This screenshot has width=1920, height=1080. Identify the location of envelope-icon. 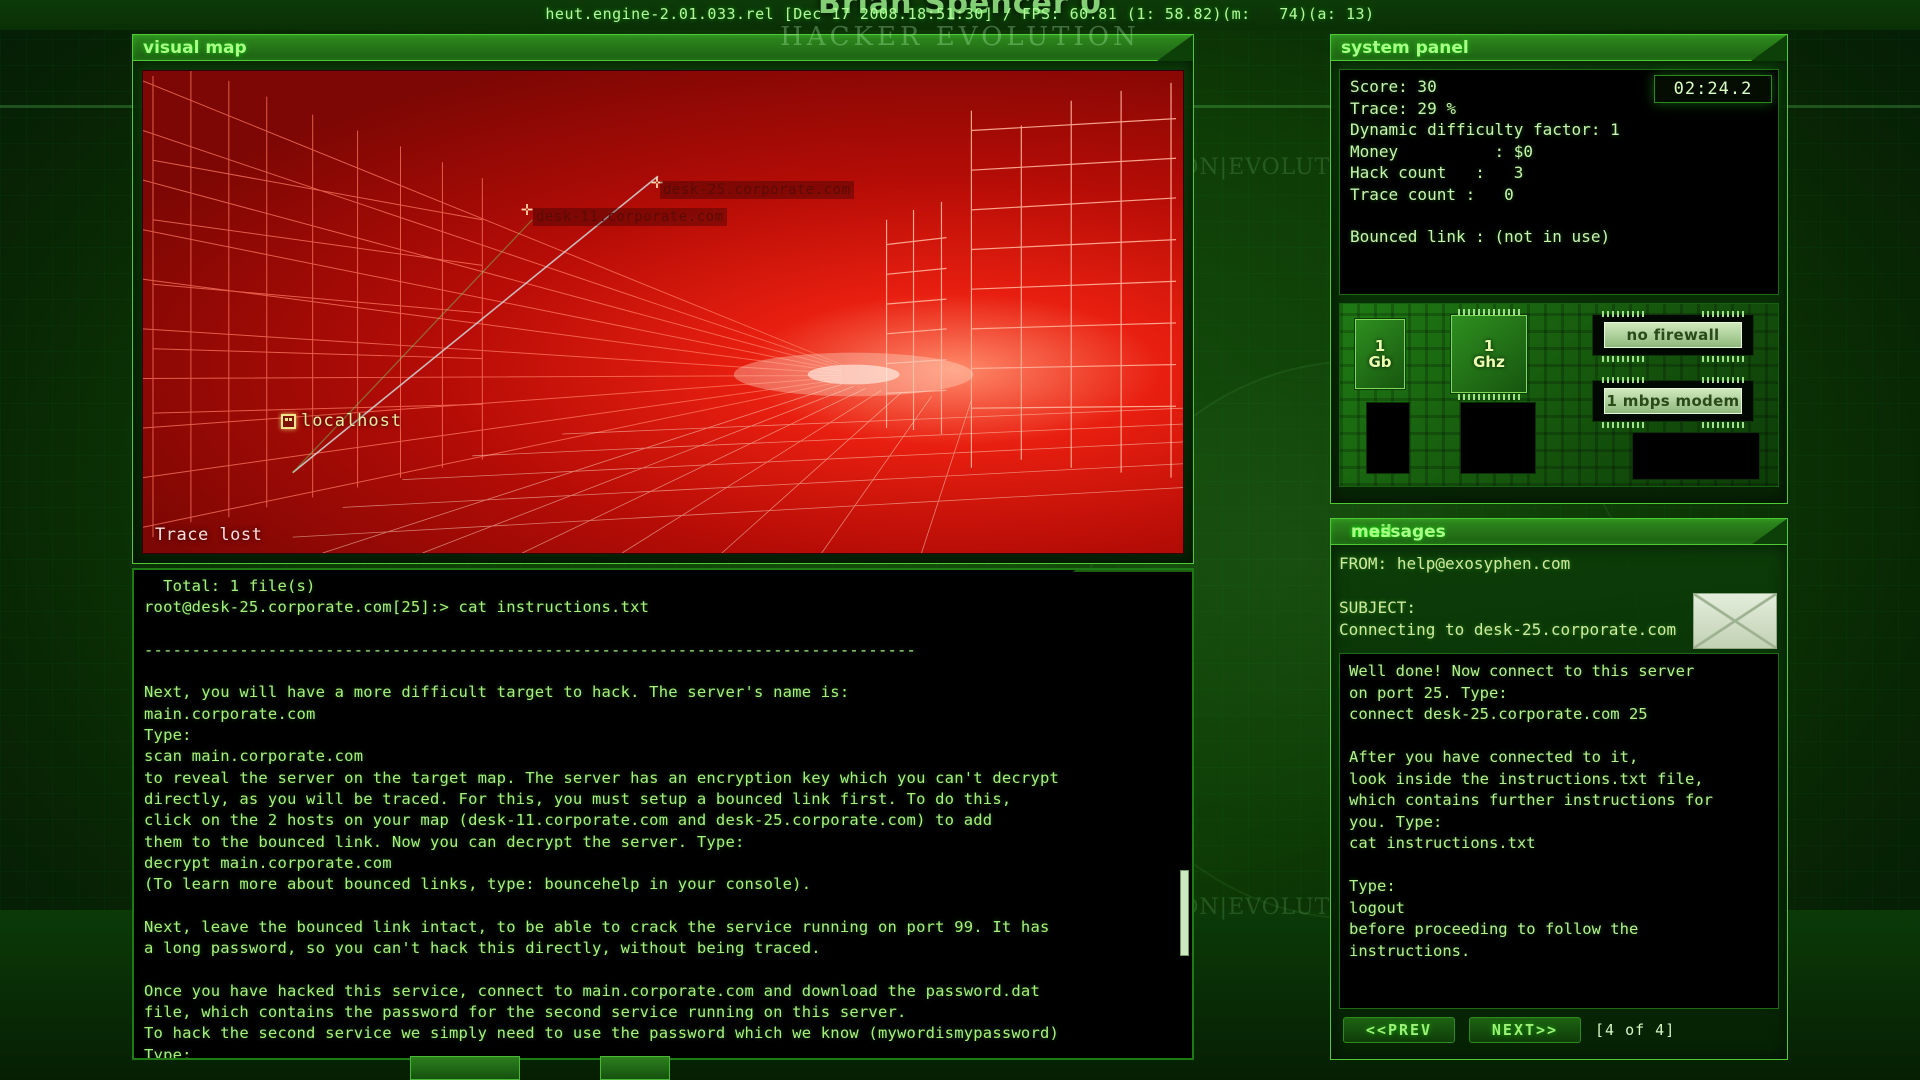
(1735, 621).